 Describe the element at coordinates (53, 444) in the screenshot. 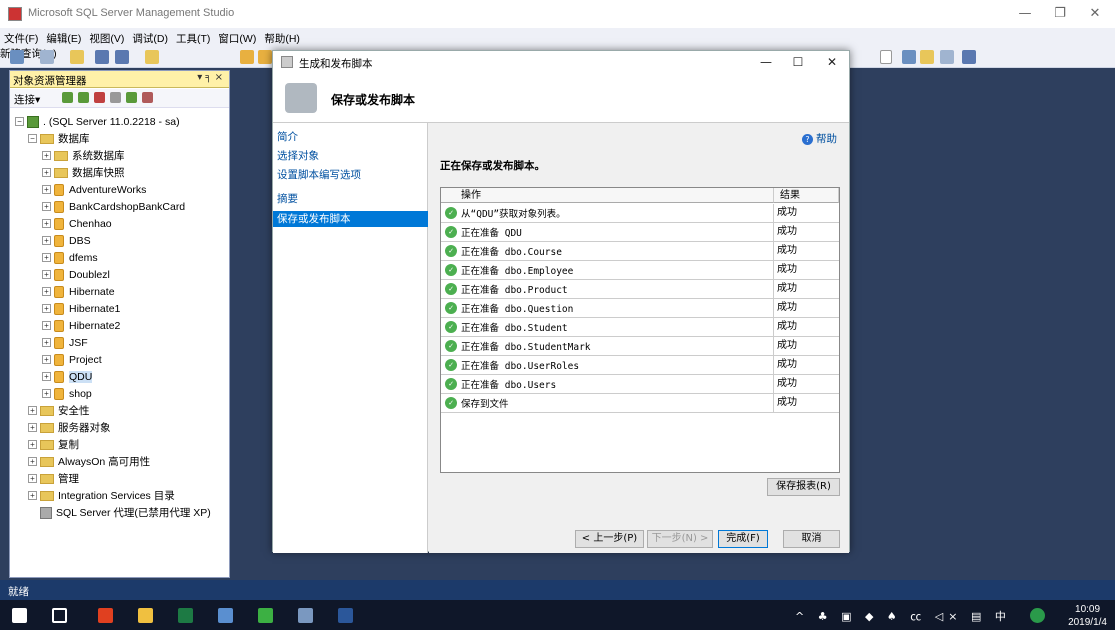

I see `tree-top-item: + 复制` at that location.